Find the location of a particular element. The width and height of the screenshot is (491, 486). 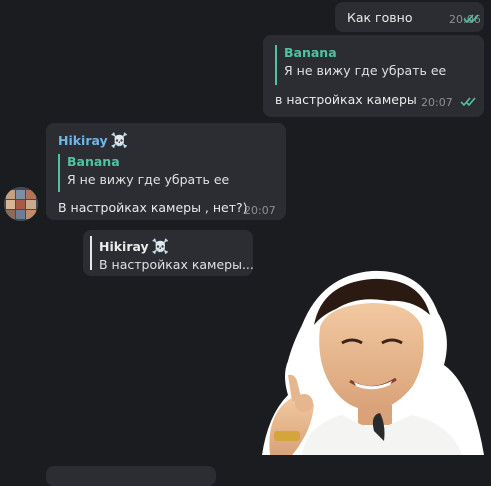

avatar is located at coordinates (21, 204).